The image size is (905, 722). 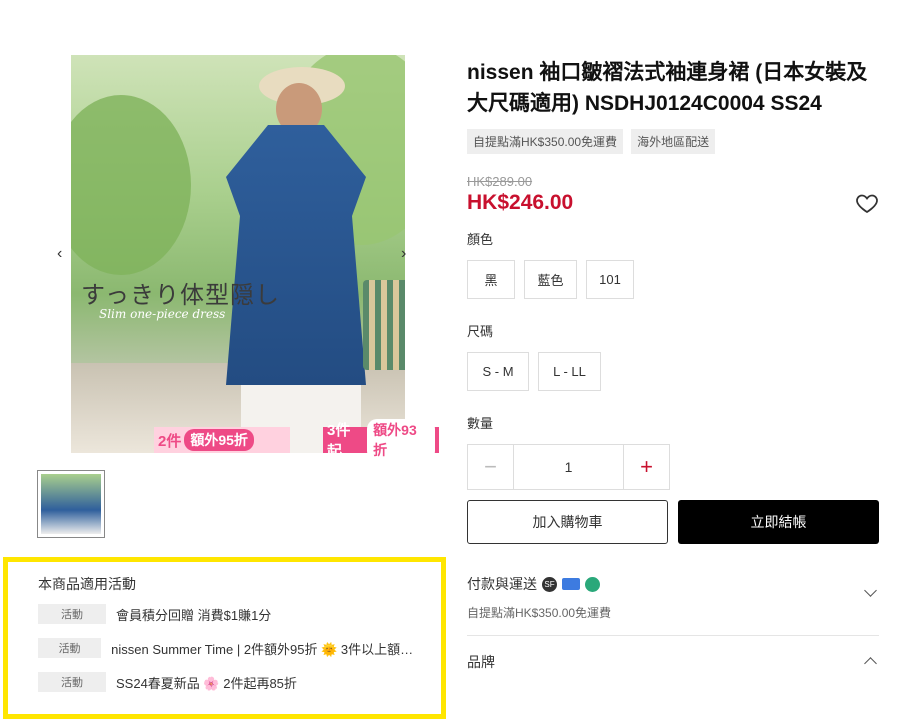 What do you see at coordinates (520, 202) in the screenshot?
I see `sale-price: HK$246.00` at bounding box center [520, 202].